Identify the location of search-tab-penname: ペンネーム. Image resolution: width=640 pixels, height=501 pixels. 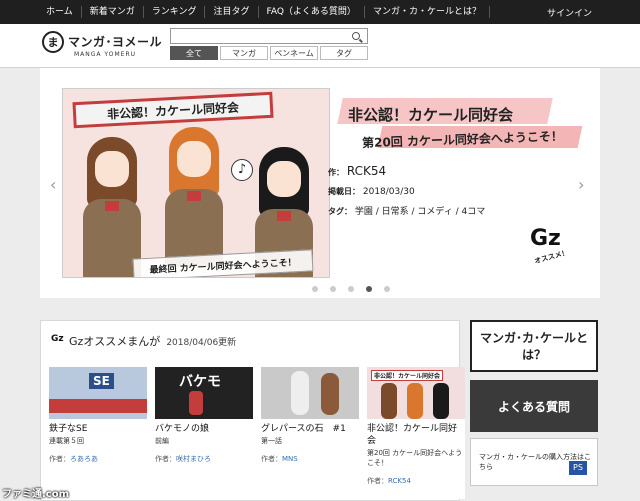
(294, 53).